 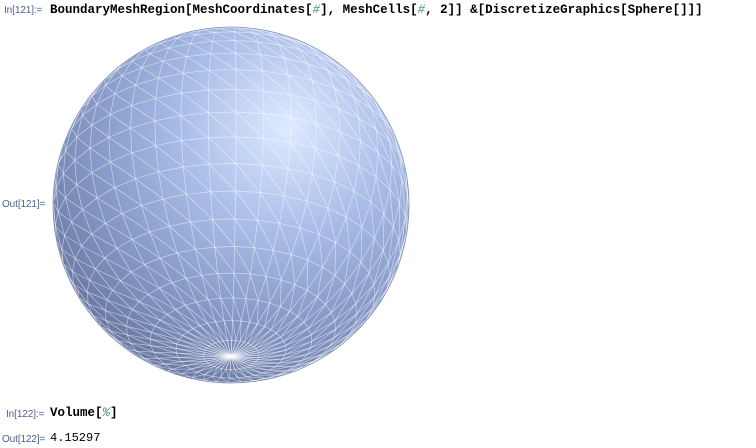 I want to click on in-122-code: Volume[%], so click(x=84, y=413).